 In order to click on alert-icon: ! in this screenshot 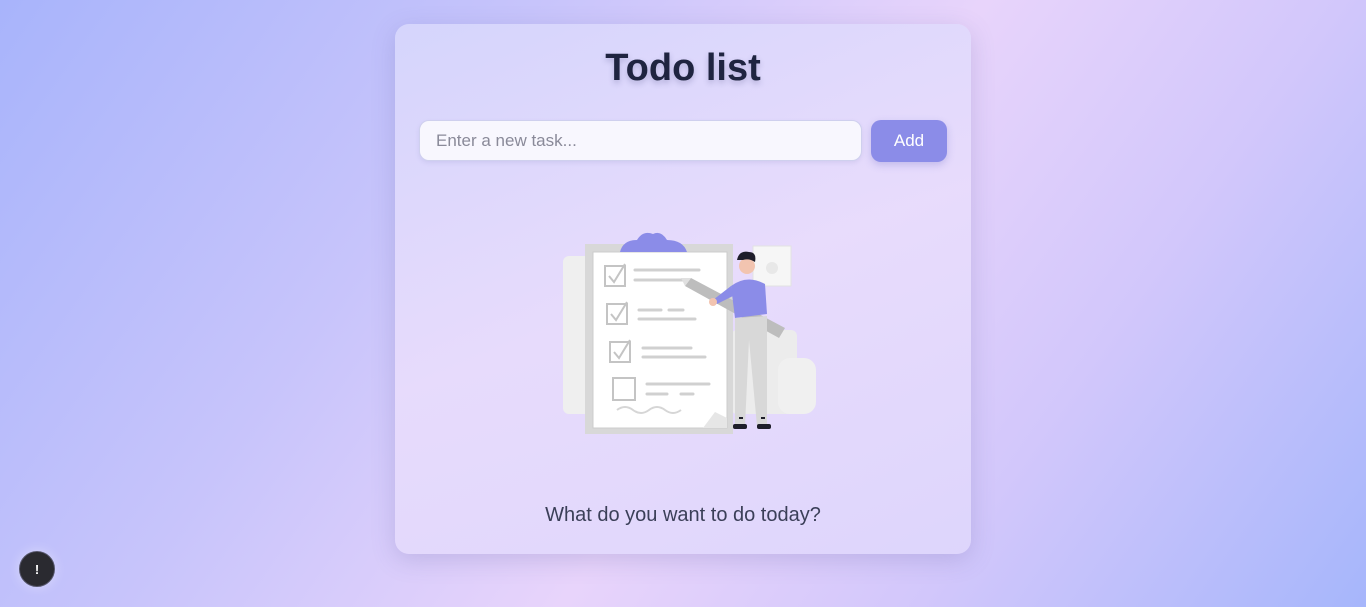, I will do `click(37, 569)`.